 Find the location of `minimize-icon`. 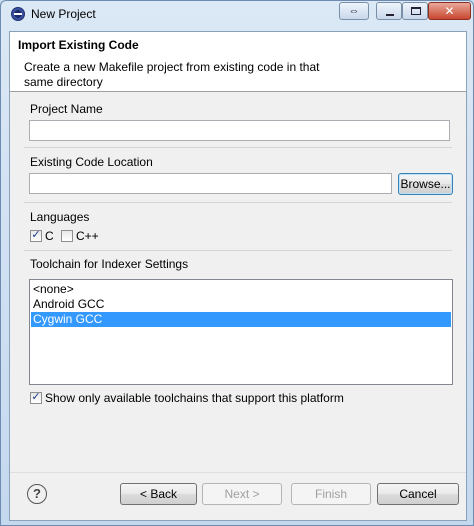

minimize-icon is located at coordinates (390, 15).